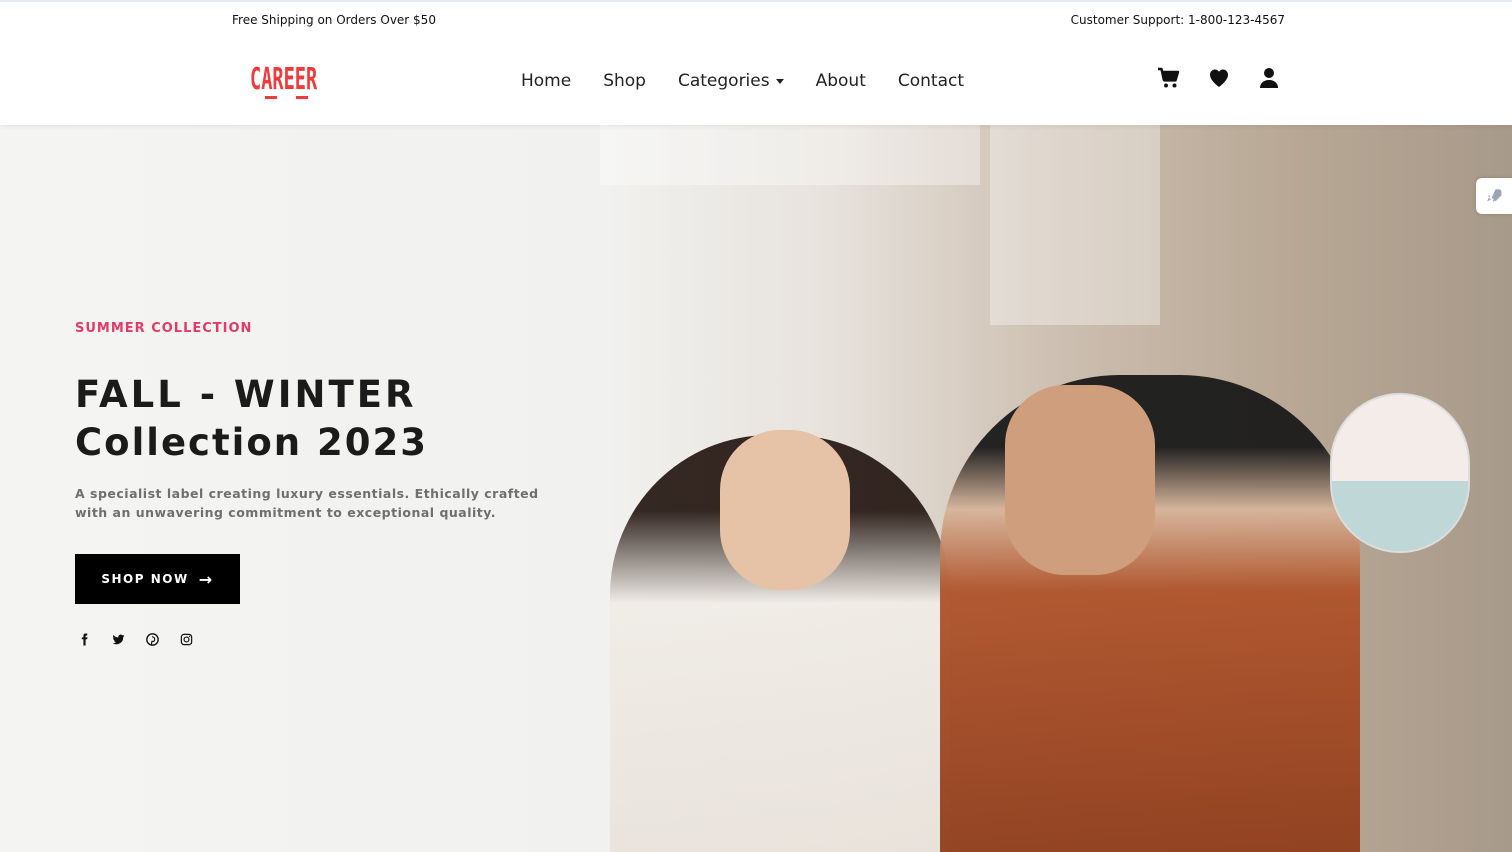 This screenshot has height=852, width=1512. I want to click on customer-support: Customer Support: 1-800-123-4567, so click(1177, 20).